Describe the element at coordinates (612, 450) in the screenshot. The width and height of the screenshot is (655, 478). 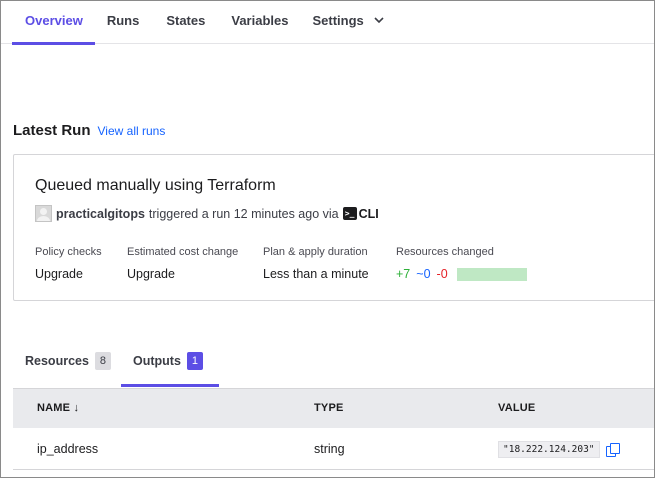
I see `copy-icon` at that location.